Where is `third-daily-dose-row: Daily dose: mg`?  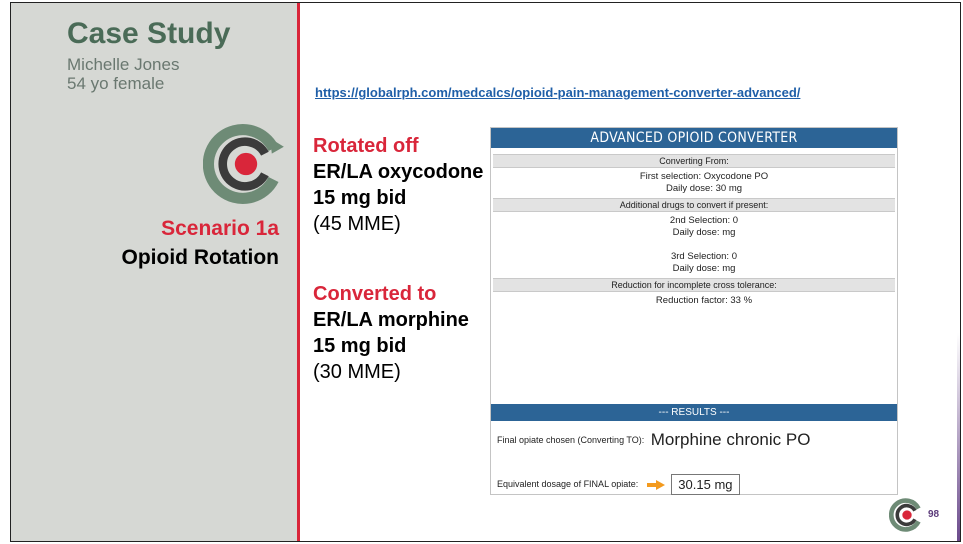 third-daily-dose-row: Daily dose: mg is located at coordinates (694, 269).